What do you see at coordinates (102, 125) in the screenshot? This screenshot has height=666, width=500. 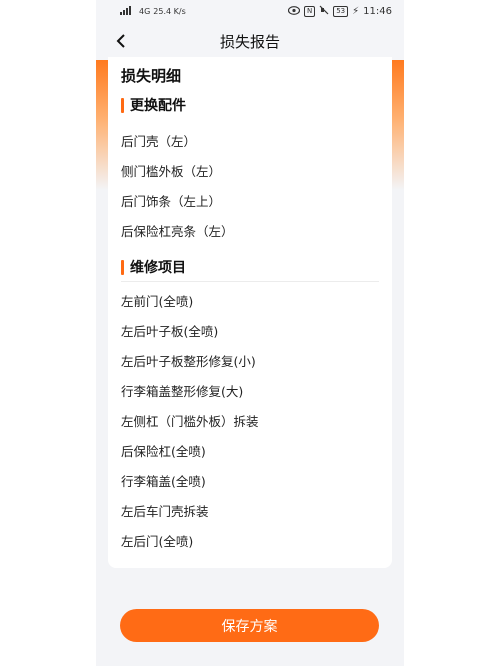 I see `accent-stripe-left` at bounding box center [102, 125].